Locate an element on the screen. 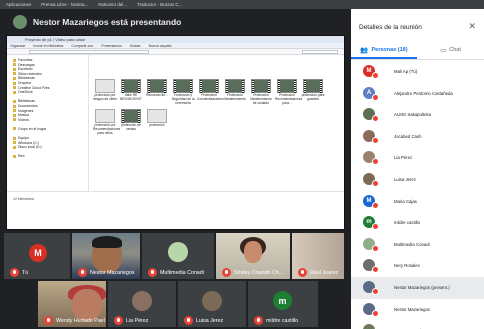  tile-name: Lia Pérez is located at coordinates (137, 321).